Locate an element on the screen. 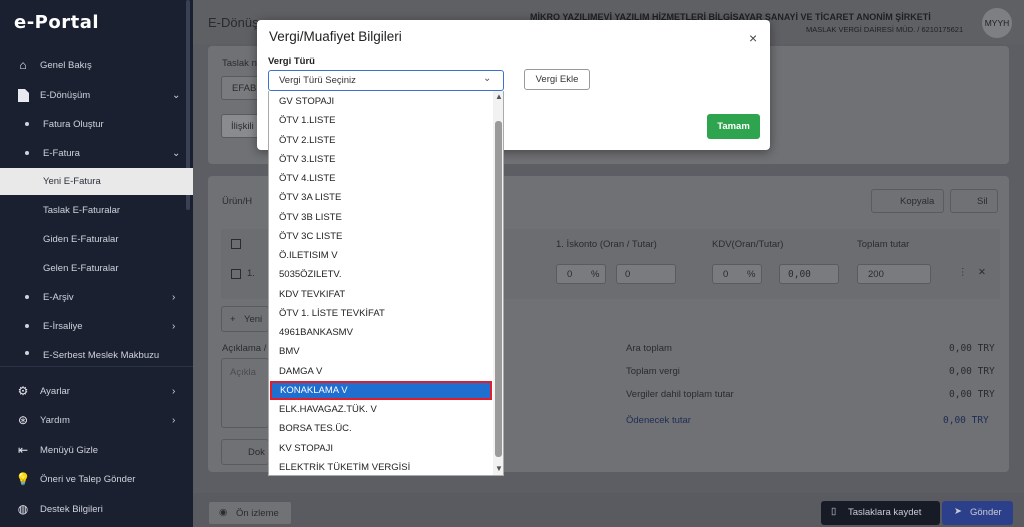 The width and height of the screenshot is (1024, 527). ara-toplam-value: 0,00 TRY is located at coordinates (972, 348).